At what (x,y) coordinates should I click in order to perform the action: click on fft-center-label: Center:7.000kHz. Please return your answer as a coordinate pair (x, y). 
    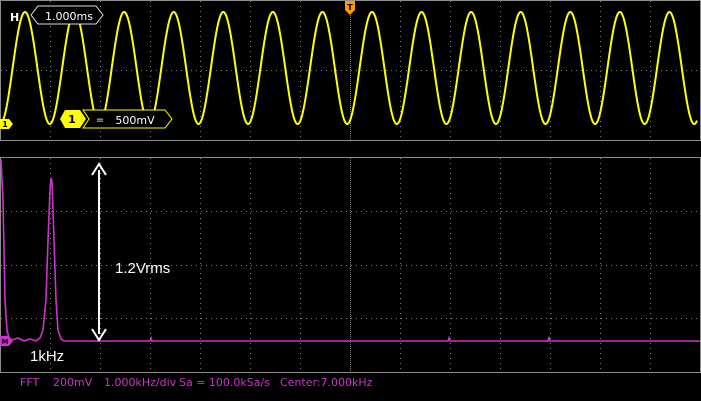
    Looking at the image, I should click on (326, 382).